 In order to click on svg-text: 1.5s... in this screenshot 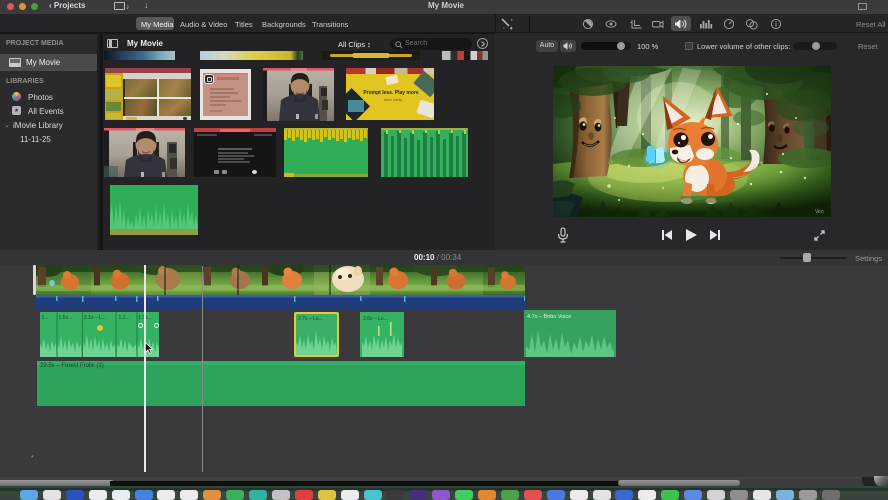, I will do `click(66, 318)`.